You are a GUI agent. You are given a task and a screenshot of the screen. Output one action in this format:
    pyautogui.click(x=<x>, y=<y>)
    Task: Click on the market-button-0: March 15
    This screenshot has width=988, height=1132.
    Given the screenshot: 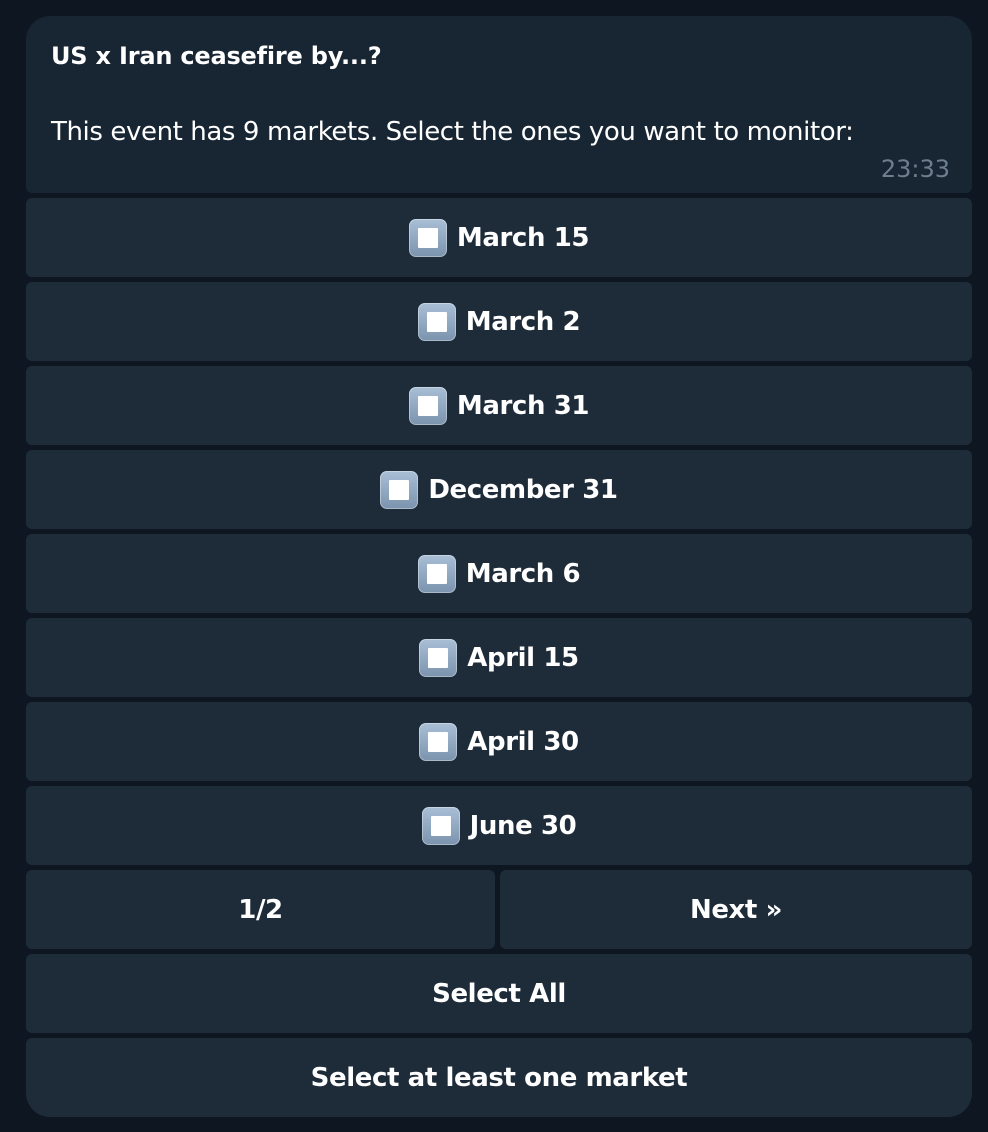 What is the action you would take?
    pyautogui.click(x=499, y=237)
    